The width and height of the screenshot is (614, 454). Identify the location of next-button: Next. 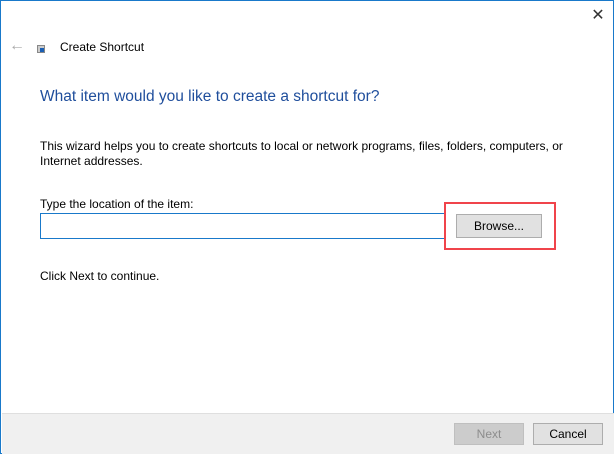
(489, 434).